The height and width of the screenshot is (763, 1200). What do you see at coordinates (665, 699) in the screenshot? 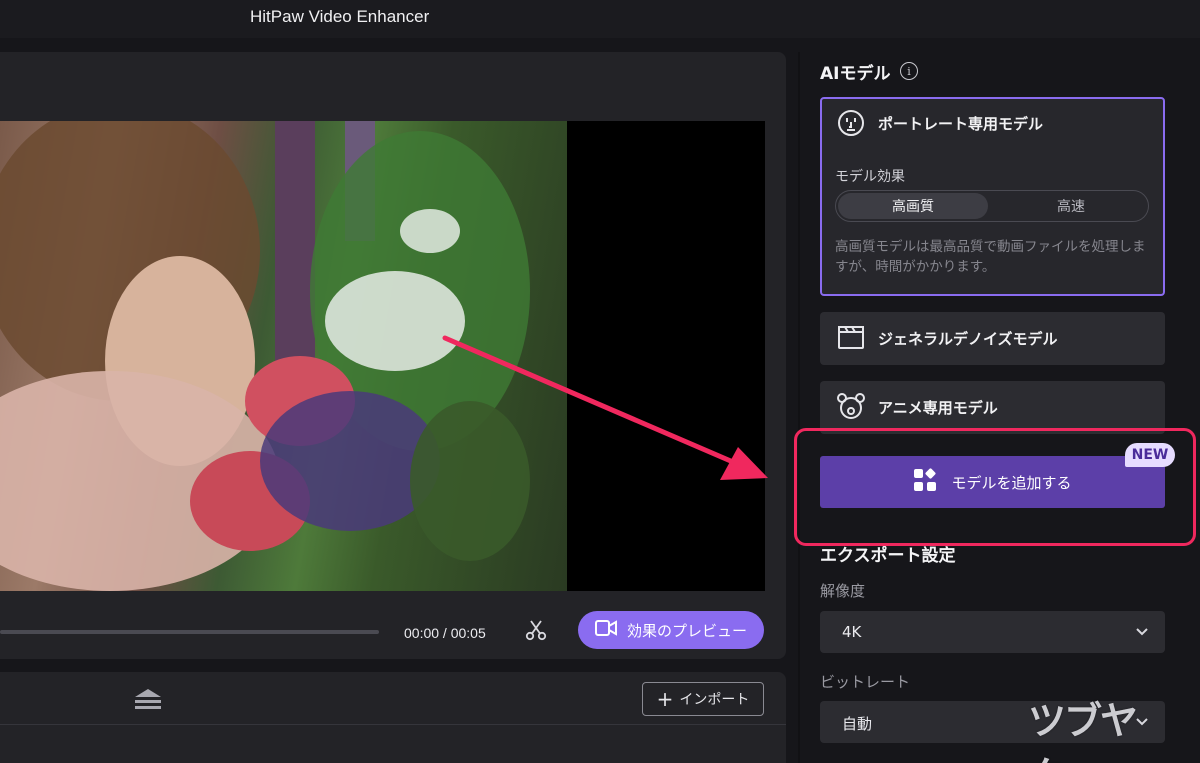
I see `plus-icon: +` at bounding box center [665, 699].